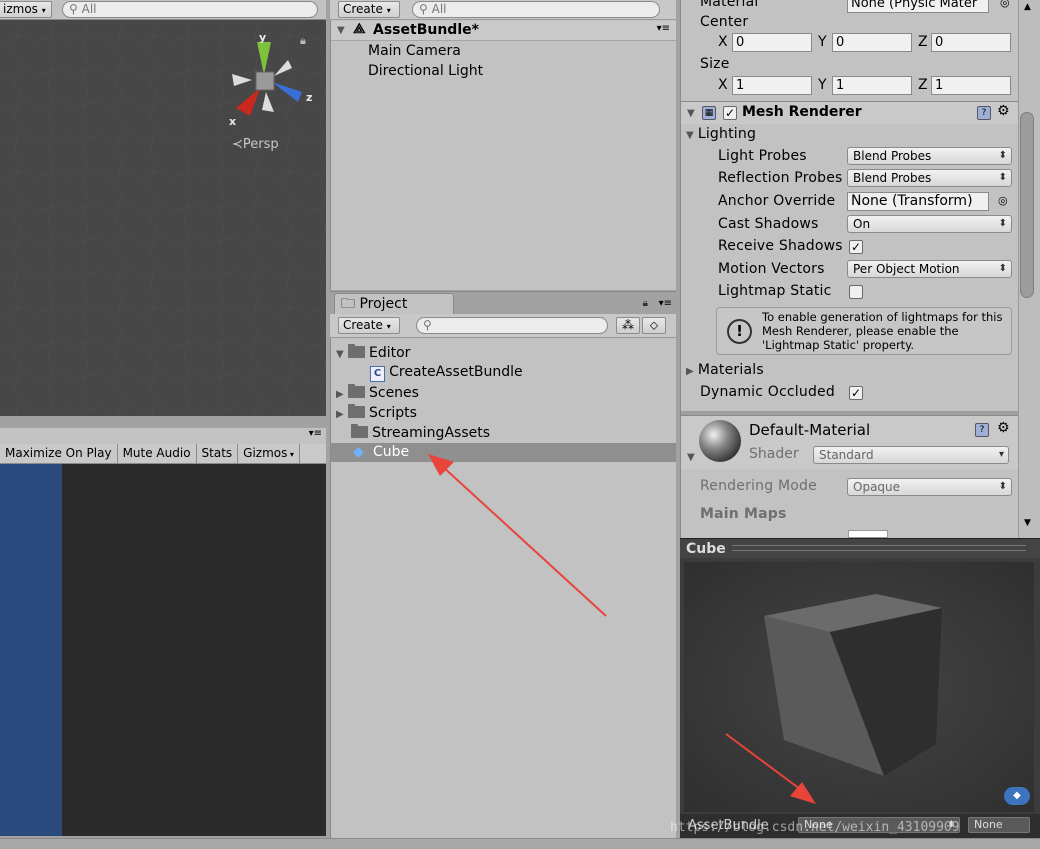  Describe the element at coordinates (872, 42) in the screenshot. I see `center-y-field: 0` at that location.